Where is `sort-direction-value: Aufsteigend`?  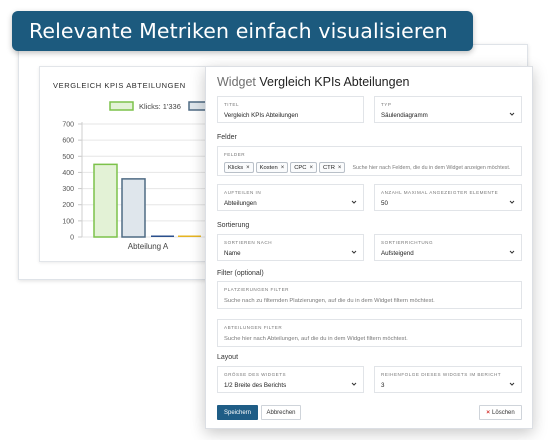
sort-direction-value: Aufsteigend is located at coordinates (397, 253).